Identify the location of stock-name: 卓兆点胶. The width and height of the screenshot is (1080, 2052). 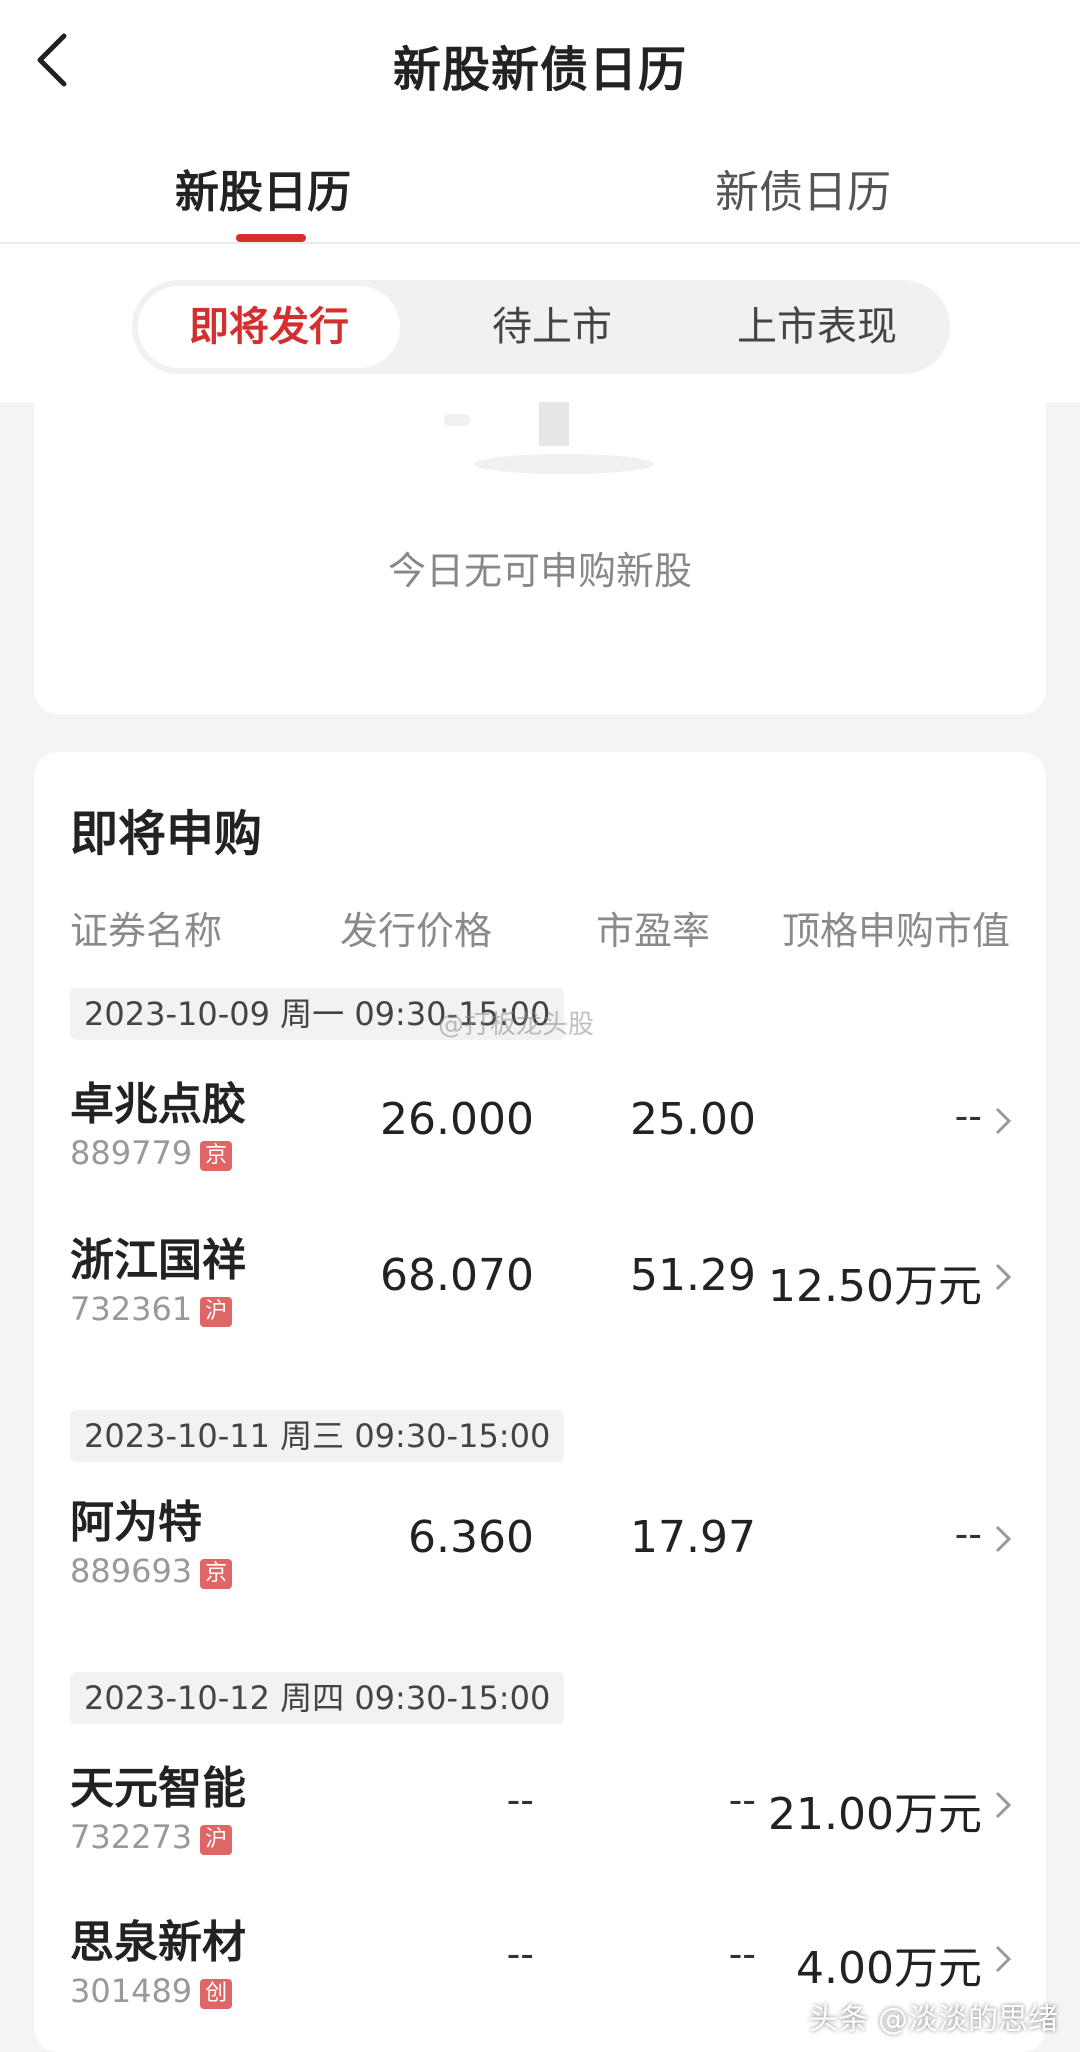
(158, 1104).